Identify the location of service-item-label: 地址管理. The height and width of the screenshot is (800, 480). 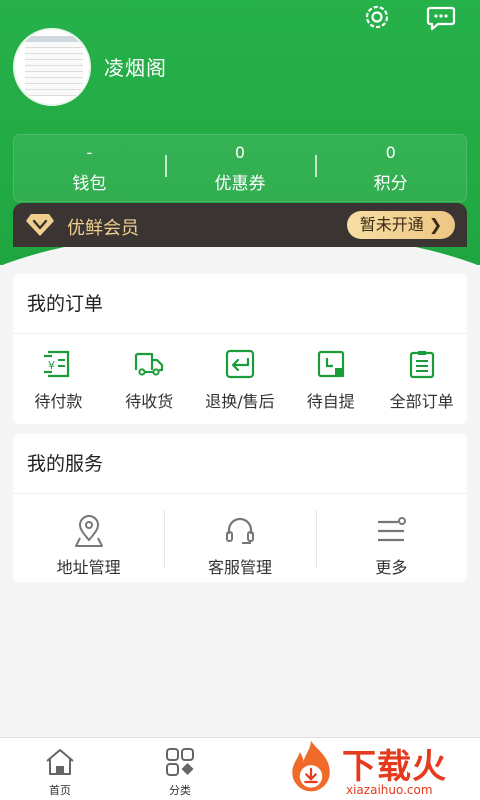
(88, 567).